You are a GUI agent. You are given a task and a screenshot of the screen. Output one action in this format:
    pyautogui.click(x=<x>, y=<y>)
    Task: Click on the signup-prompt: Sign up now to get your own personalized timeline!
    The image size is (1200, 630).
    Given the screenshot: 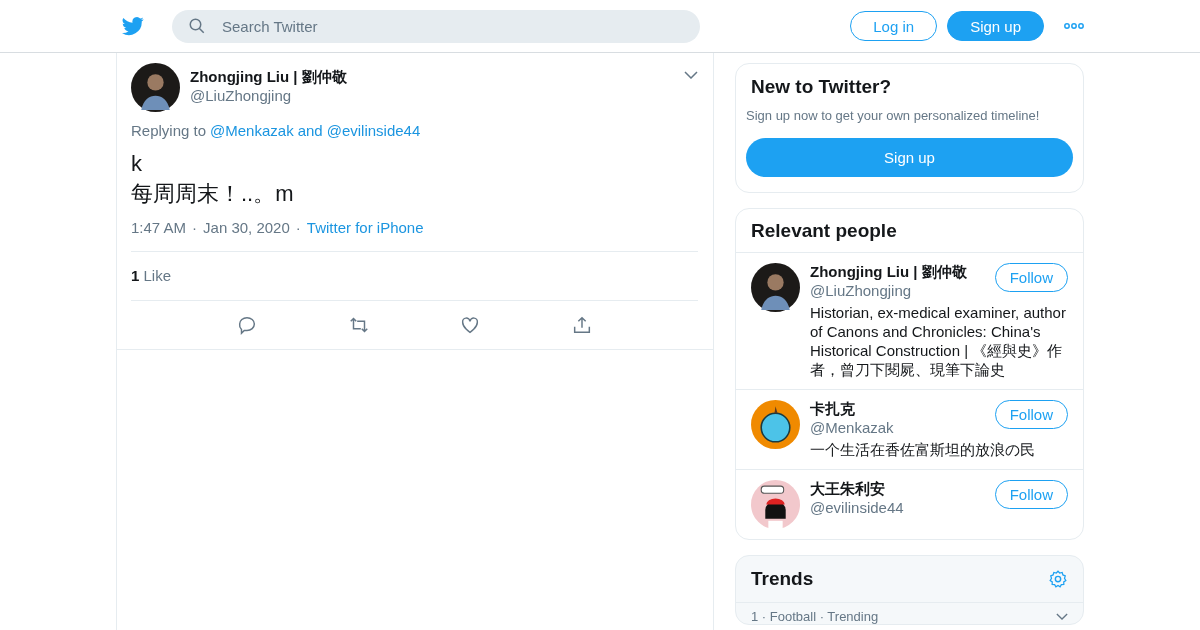 What is the action you would take?
    pyautogui.click(x=893, y=115)
    